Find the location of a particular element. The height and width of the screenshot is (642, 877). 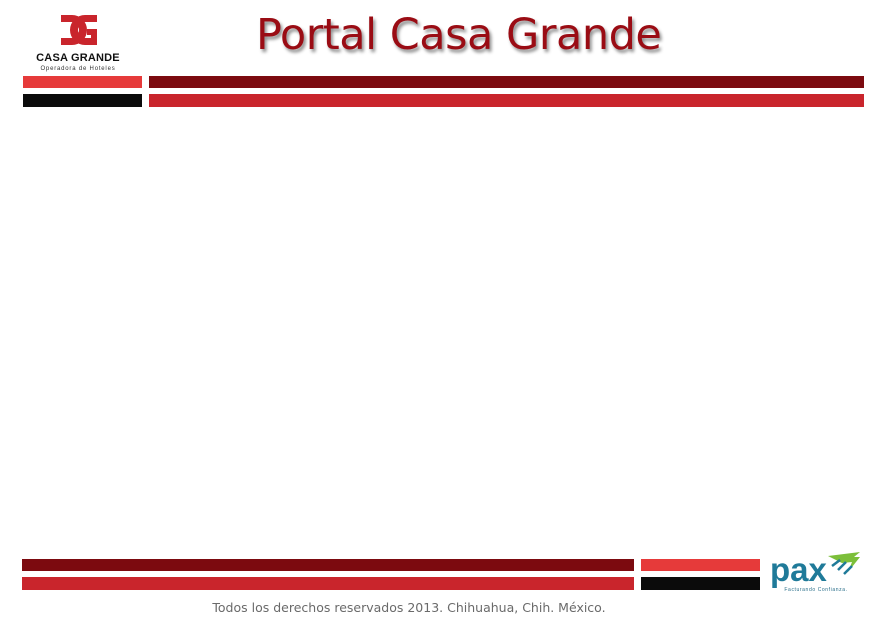

footer-red-stripe is located at coordinates (328, 583).